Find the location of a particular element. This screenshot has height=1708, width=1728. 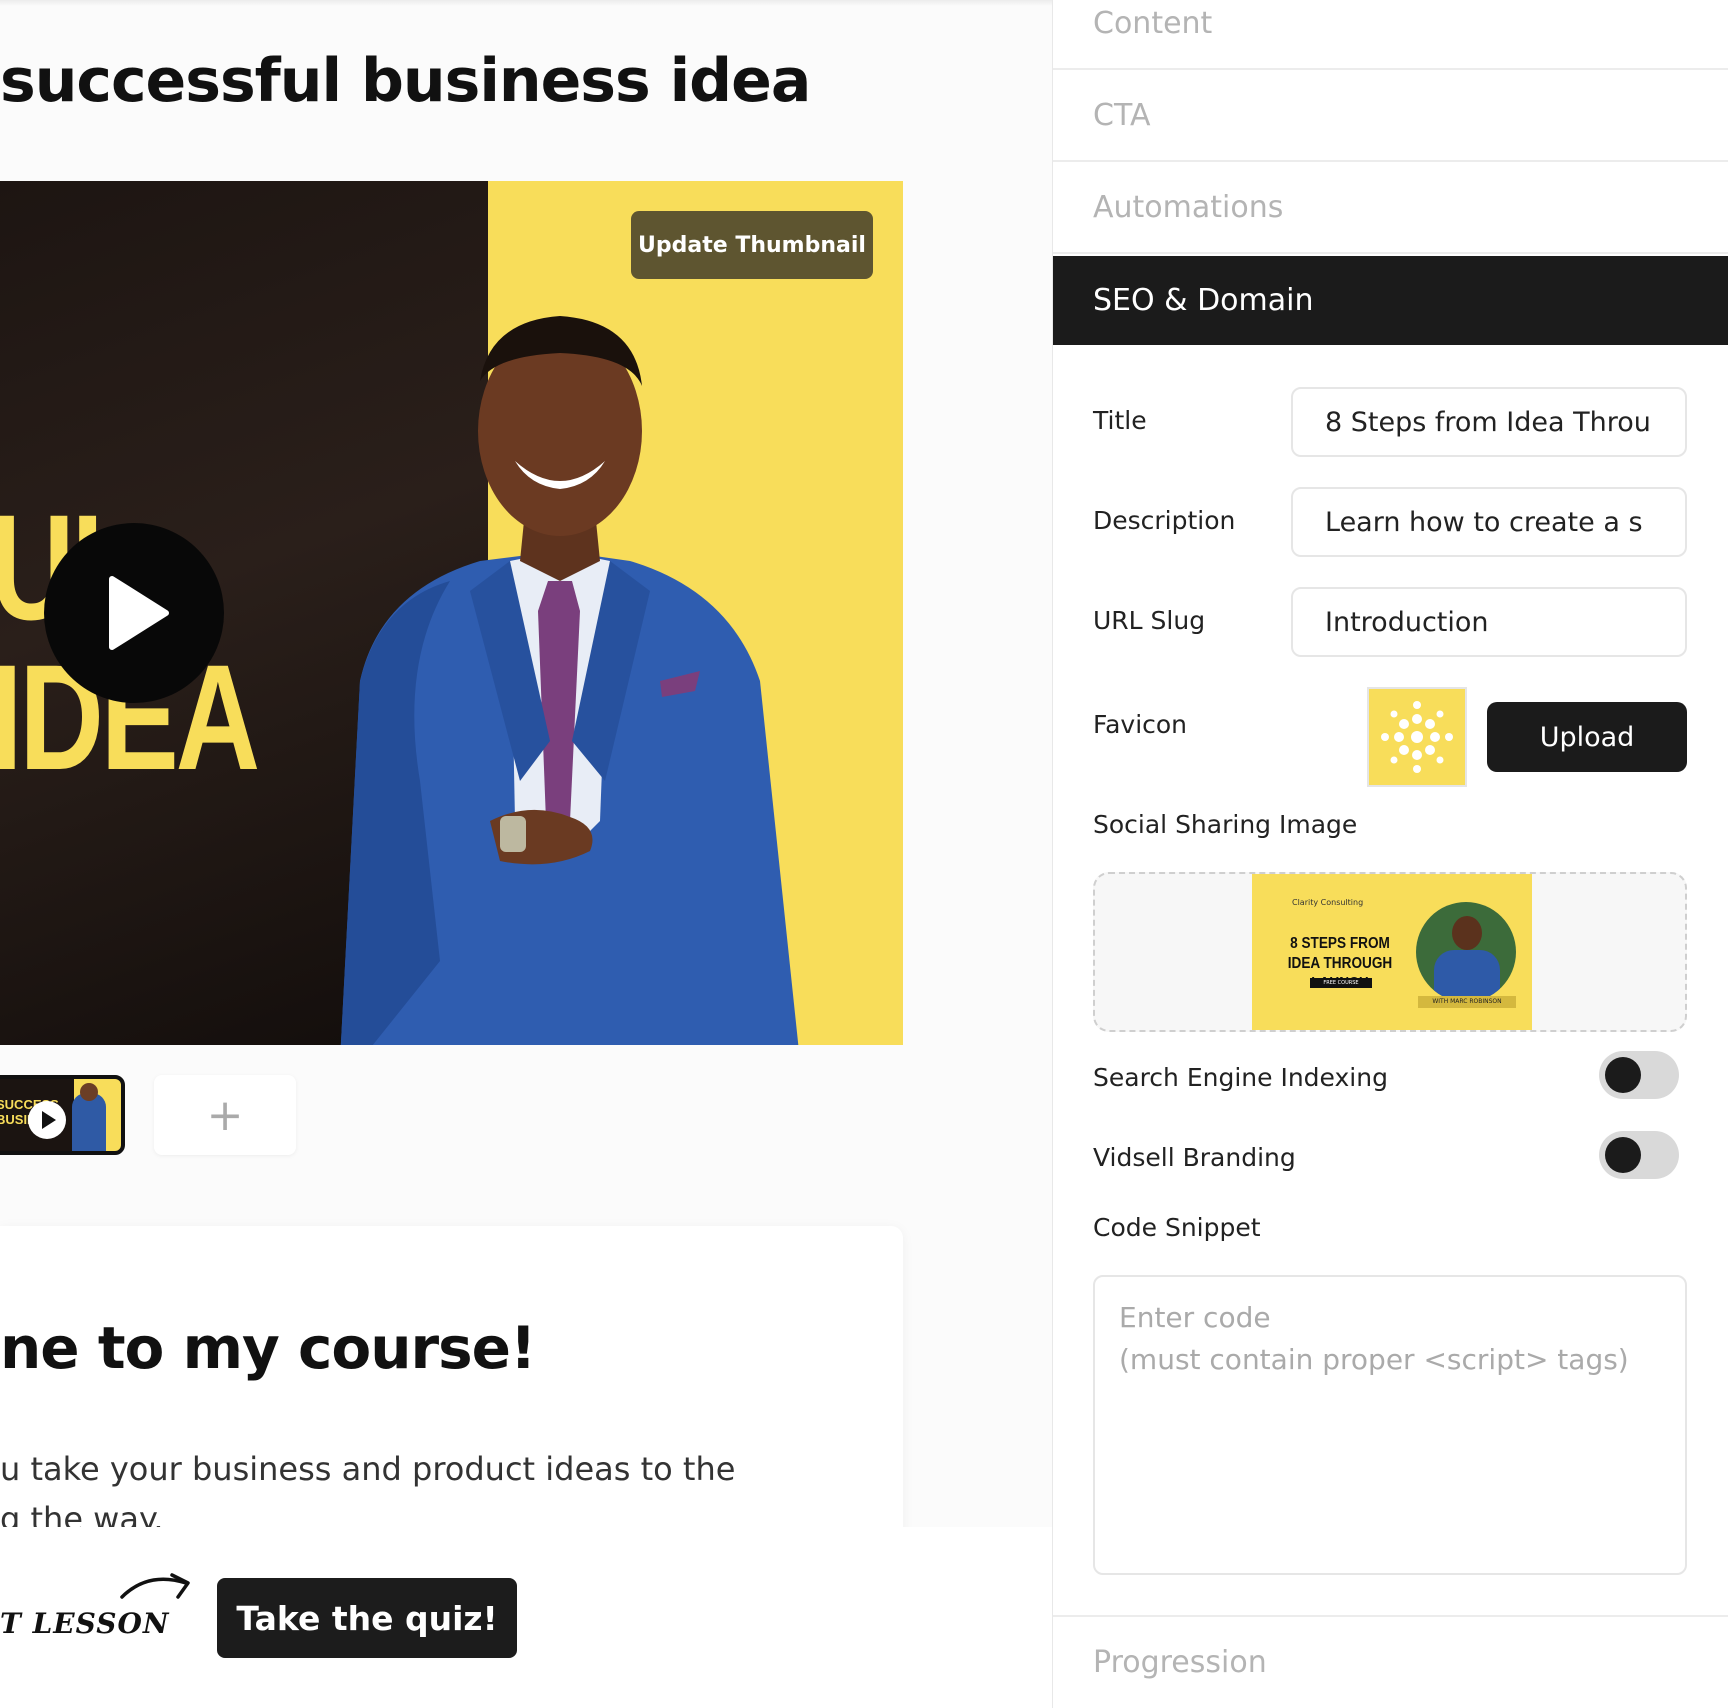

thumbnail-selected: SUCCESS BUSINESS is located at coordinates (62, 1115).